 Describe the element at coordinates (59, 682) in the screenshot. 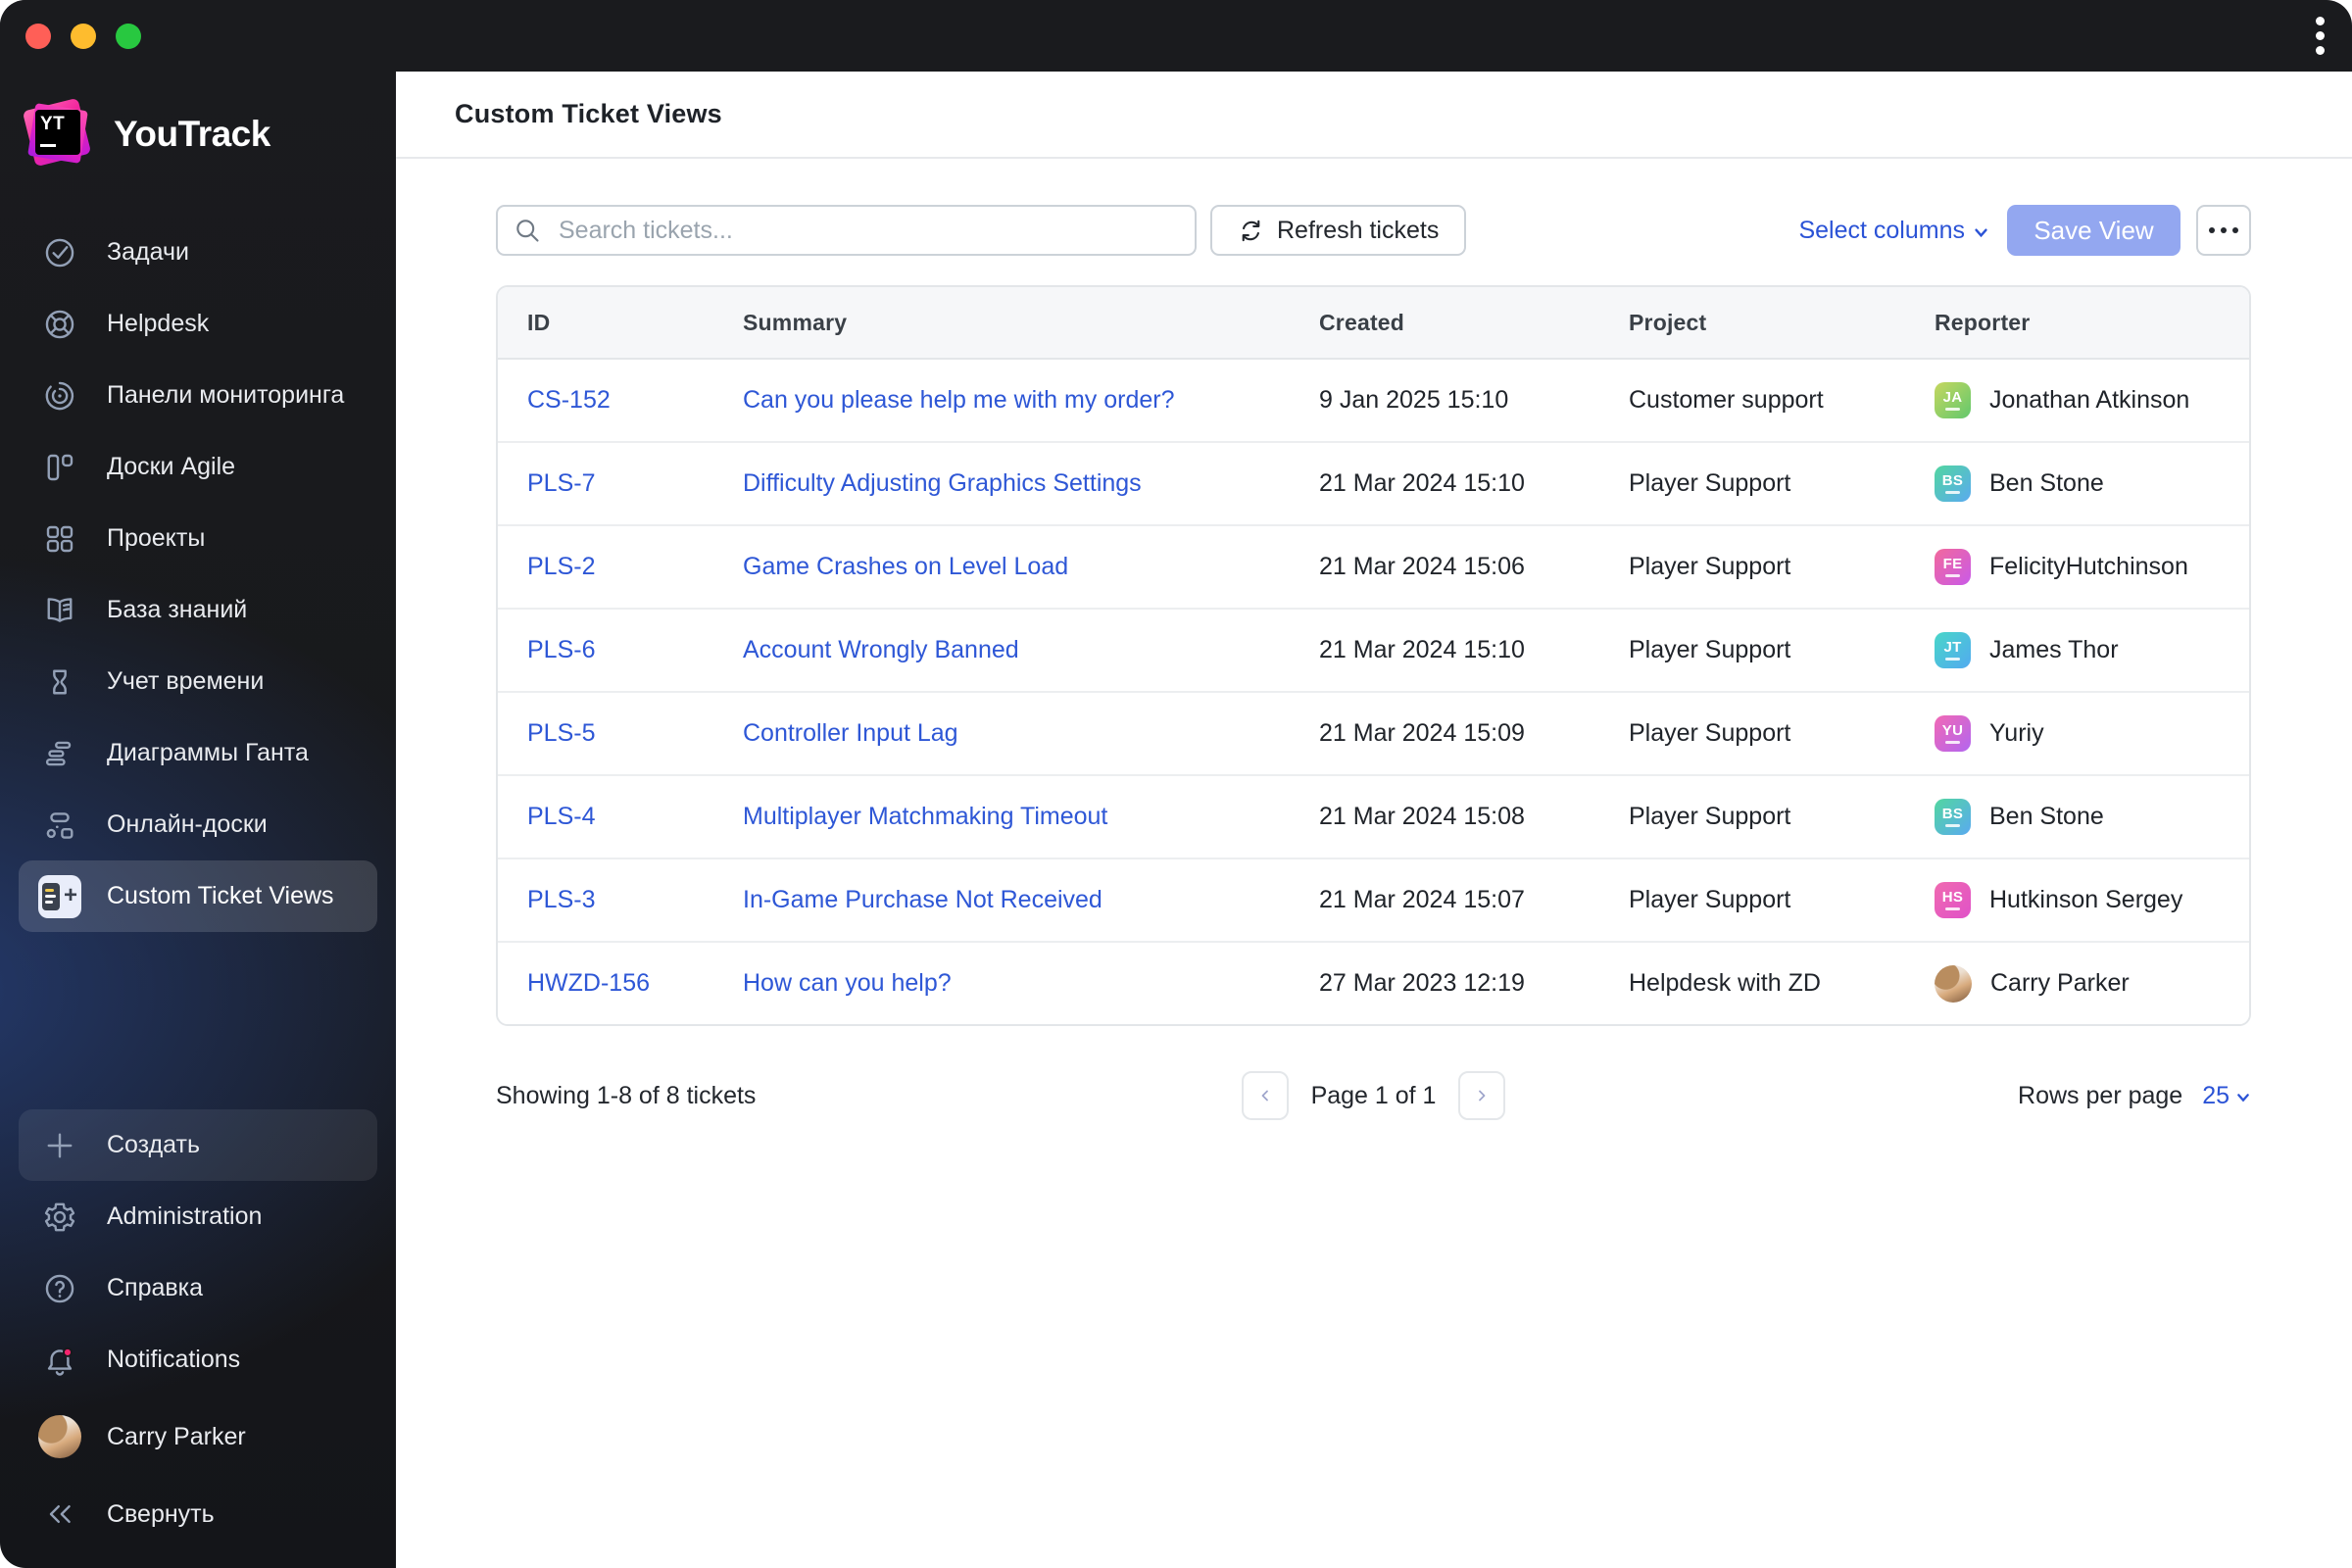

I see `time-tracking-icon` at that location.